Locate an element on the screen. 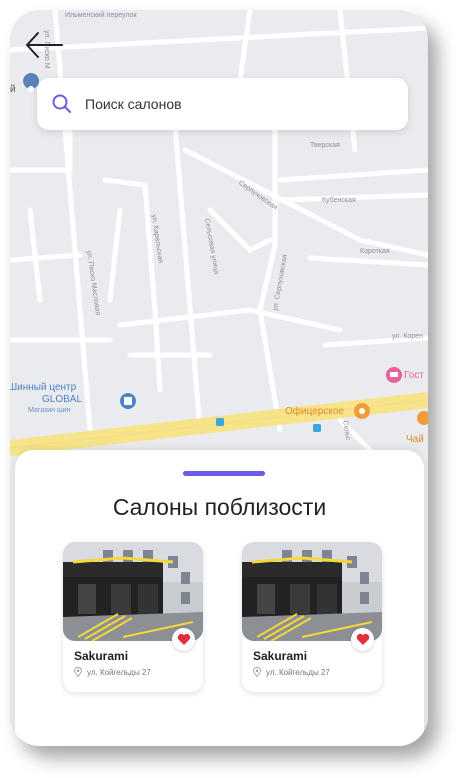 The width and height of the screenshot is (459, 778). search-bar: Поиск салонов is located at coordinates (222, 104).